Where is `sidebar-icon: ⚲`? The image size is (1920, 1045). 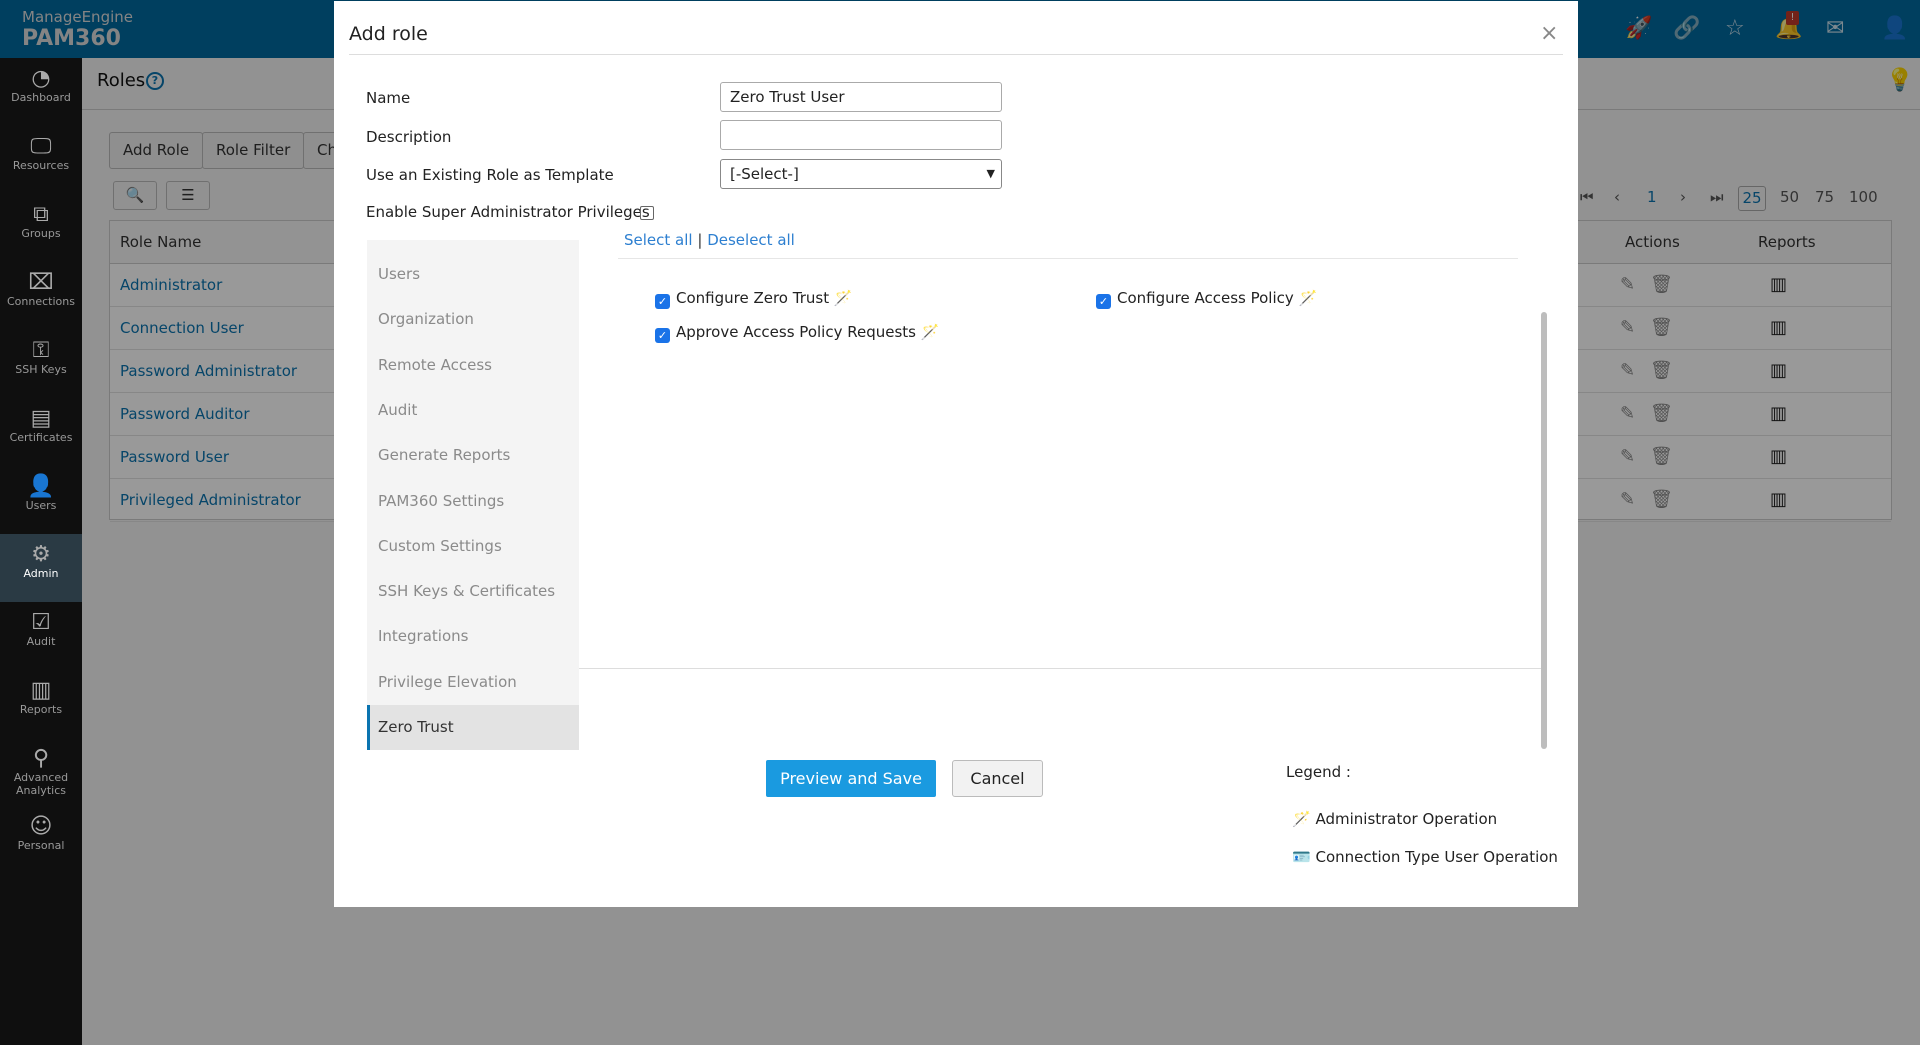
sidebar-icon: ⚲ is located at coordinates (41, 758).